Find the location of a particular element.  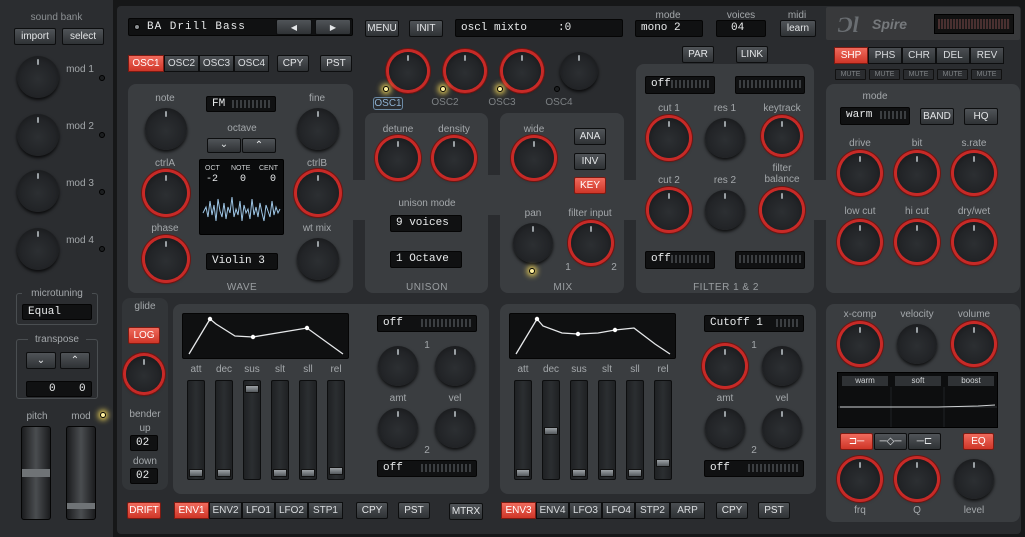

eq-lowshelf-button: ⊐─ is located at coordinates (856, 441).